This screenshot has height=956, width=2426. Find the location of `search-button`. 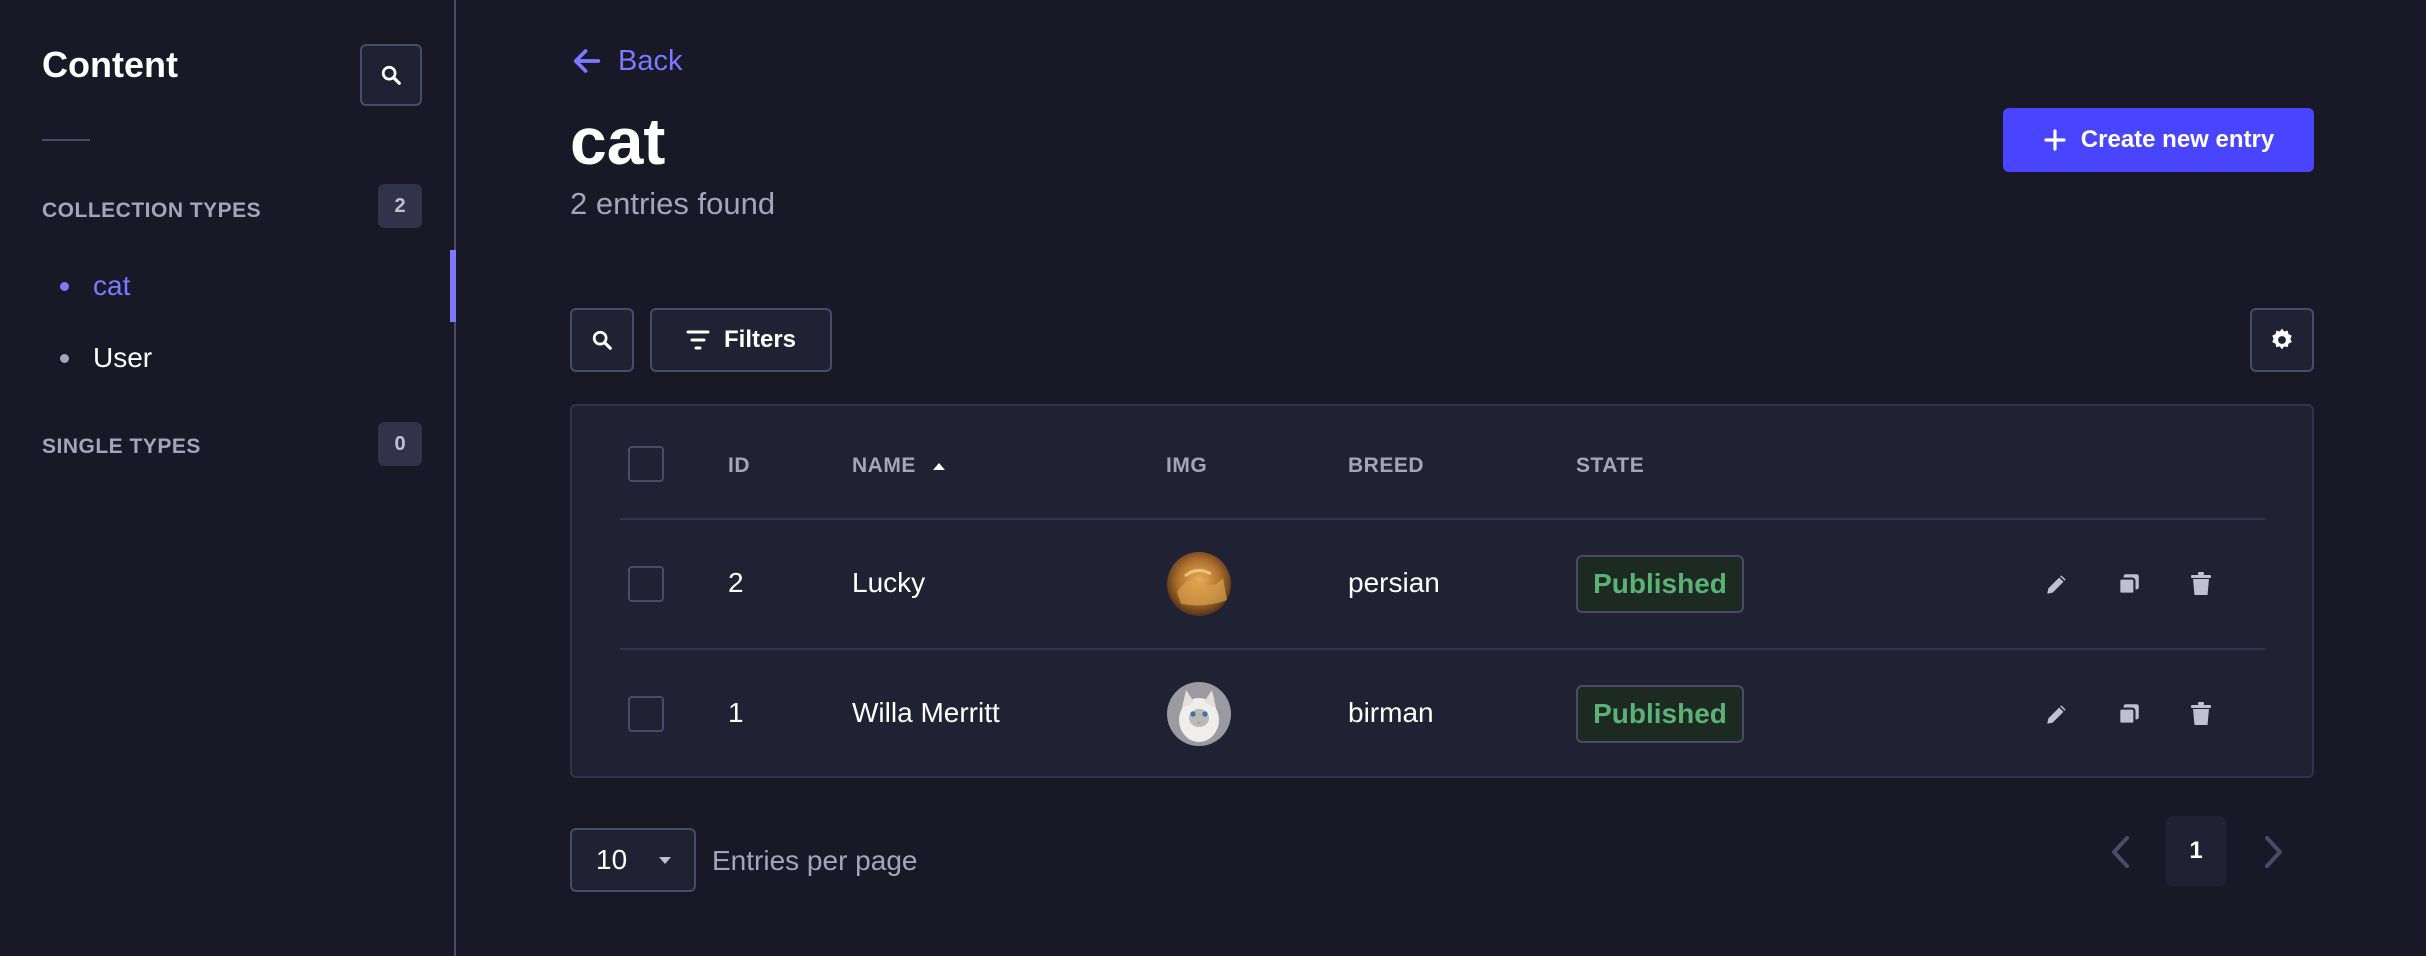

search-button is located at coordinates (602, 340).